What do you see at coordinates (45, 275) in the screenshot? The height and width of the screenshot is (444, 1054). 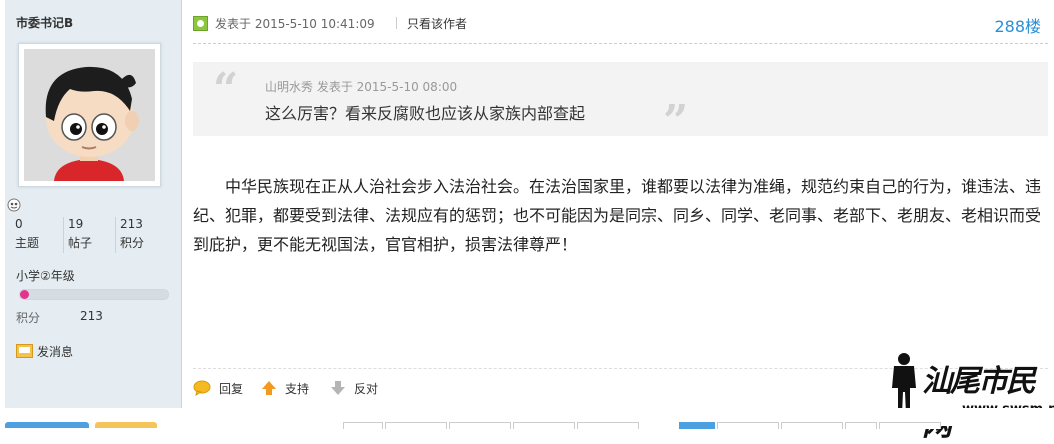 I see `user-level: 小学②年级` at bounding box center [45, 275].